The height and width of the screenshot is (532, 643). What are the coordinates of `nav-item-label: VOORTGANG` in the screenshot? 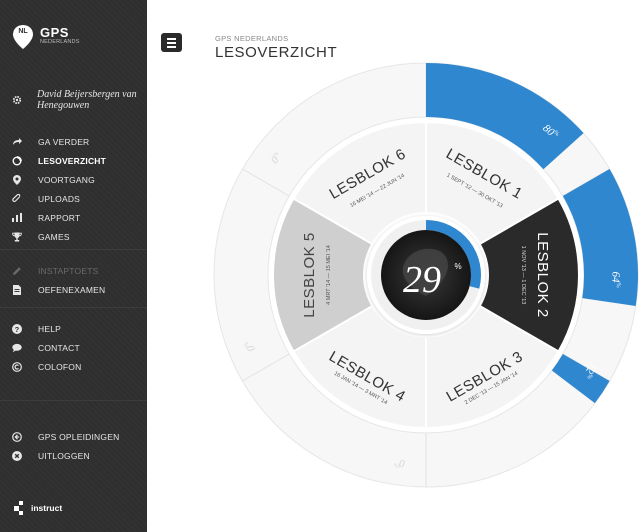 It's located at (66, 179).